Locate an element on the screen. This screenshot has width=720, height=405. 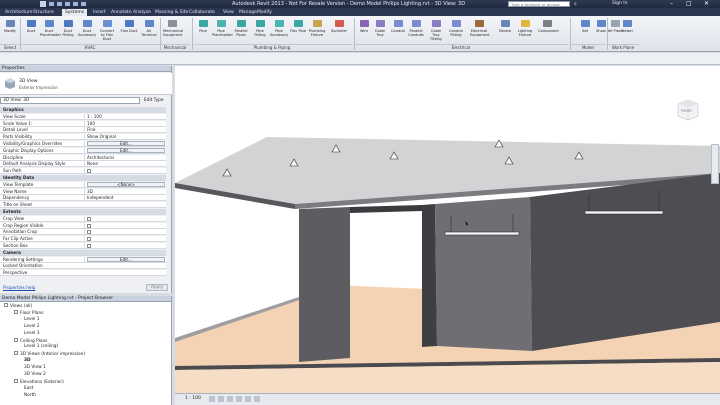
parallel-pipes-button: Parallel Pipes is located at coordinates (241, 30).